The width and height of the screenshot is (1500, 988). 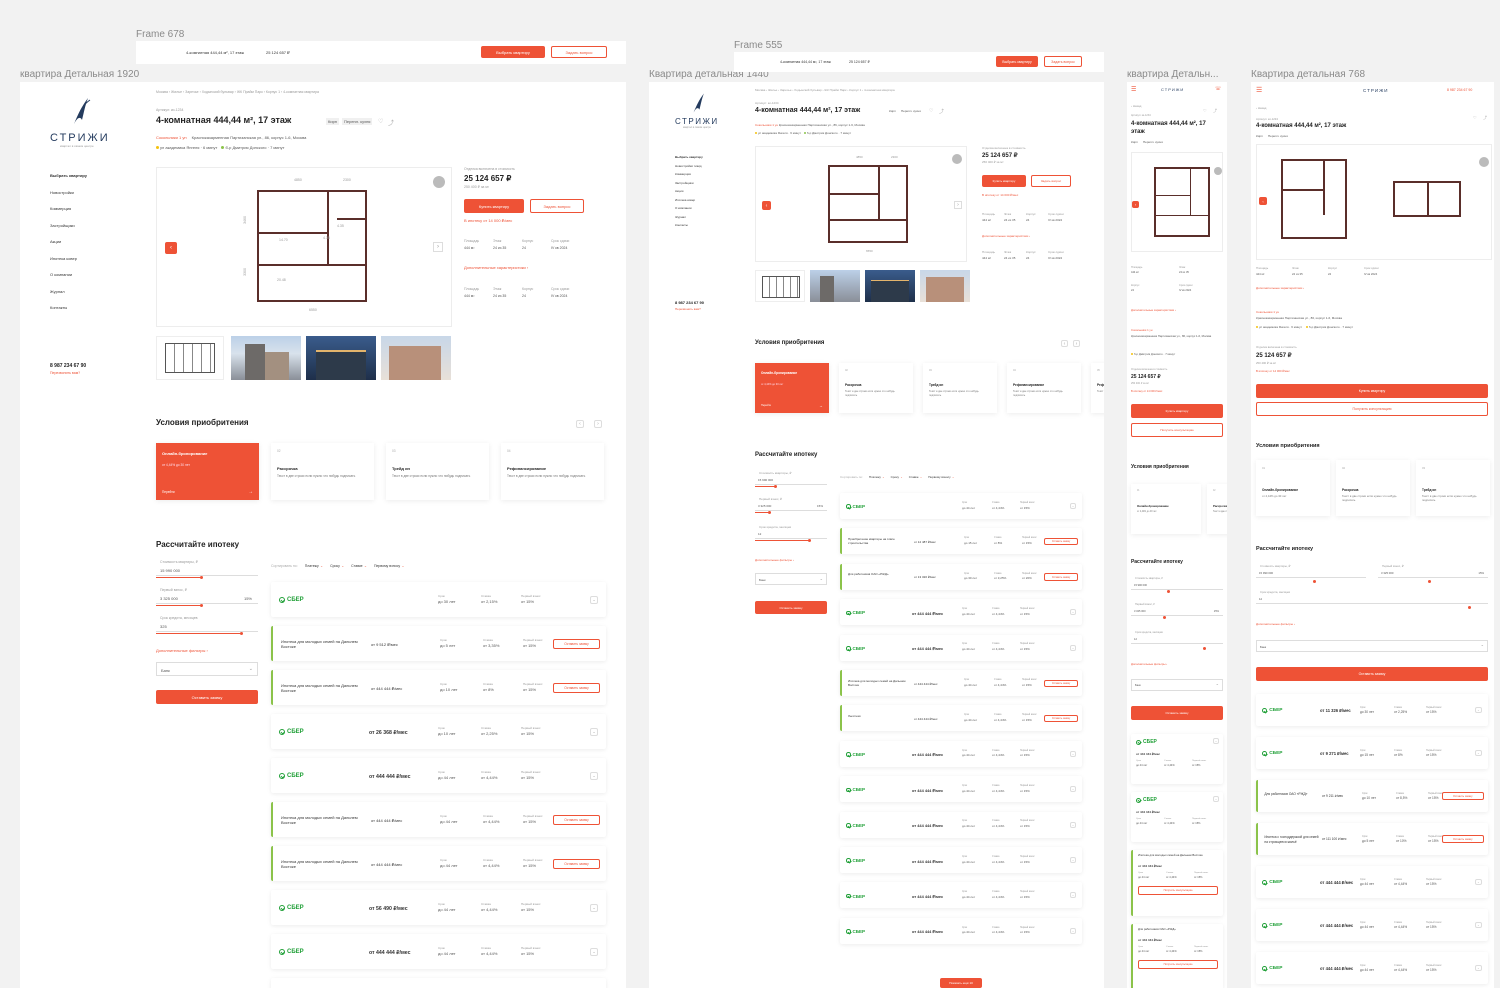 What do you see at coordinates (861, 204) in the screenshot?
I see `floor-plan: 4850 2300 6550 ‹ ›` at bounding box center [861, 204].